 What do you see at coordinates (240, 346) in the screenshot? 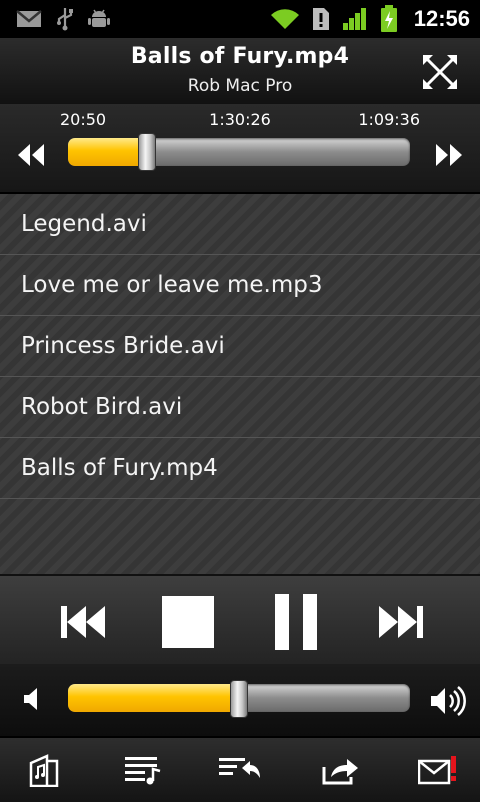
I see `playlist-item: Princess Bride.avi` at bounding box center [240, 346].